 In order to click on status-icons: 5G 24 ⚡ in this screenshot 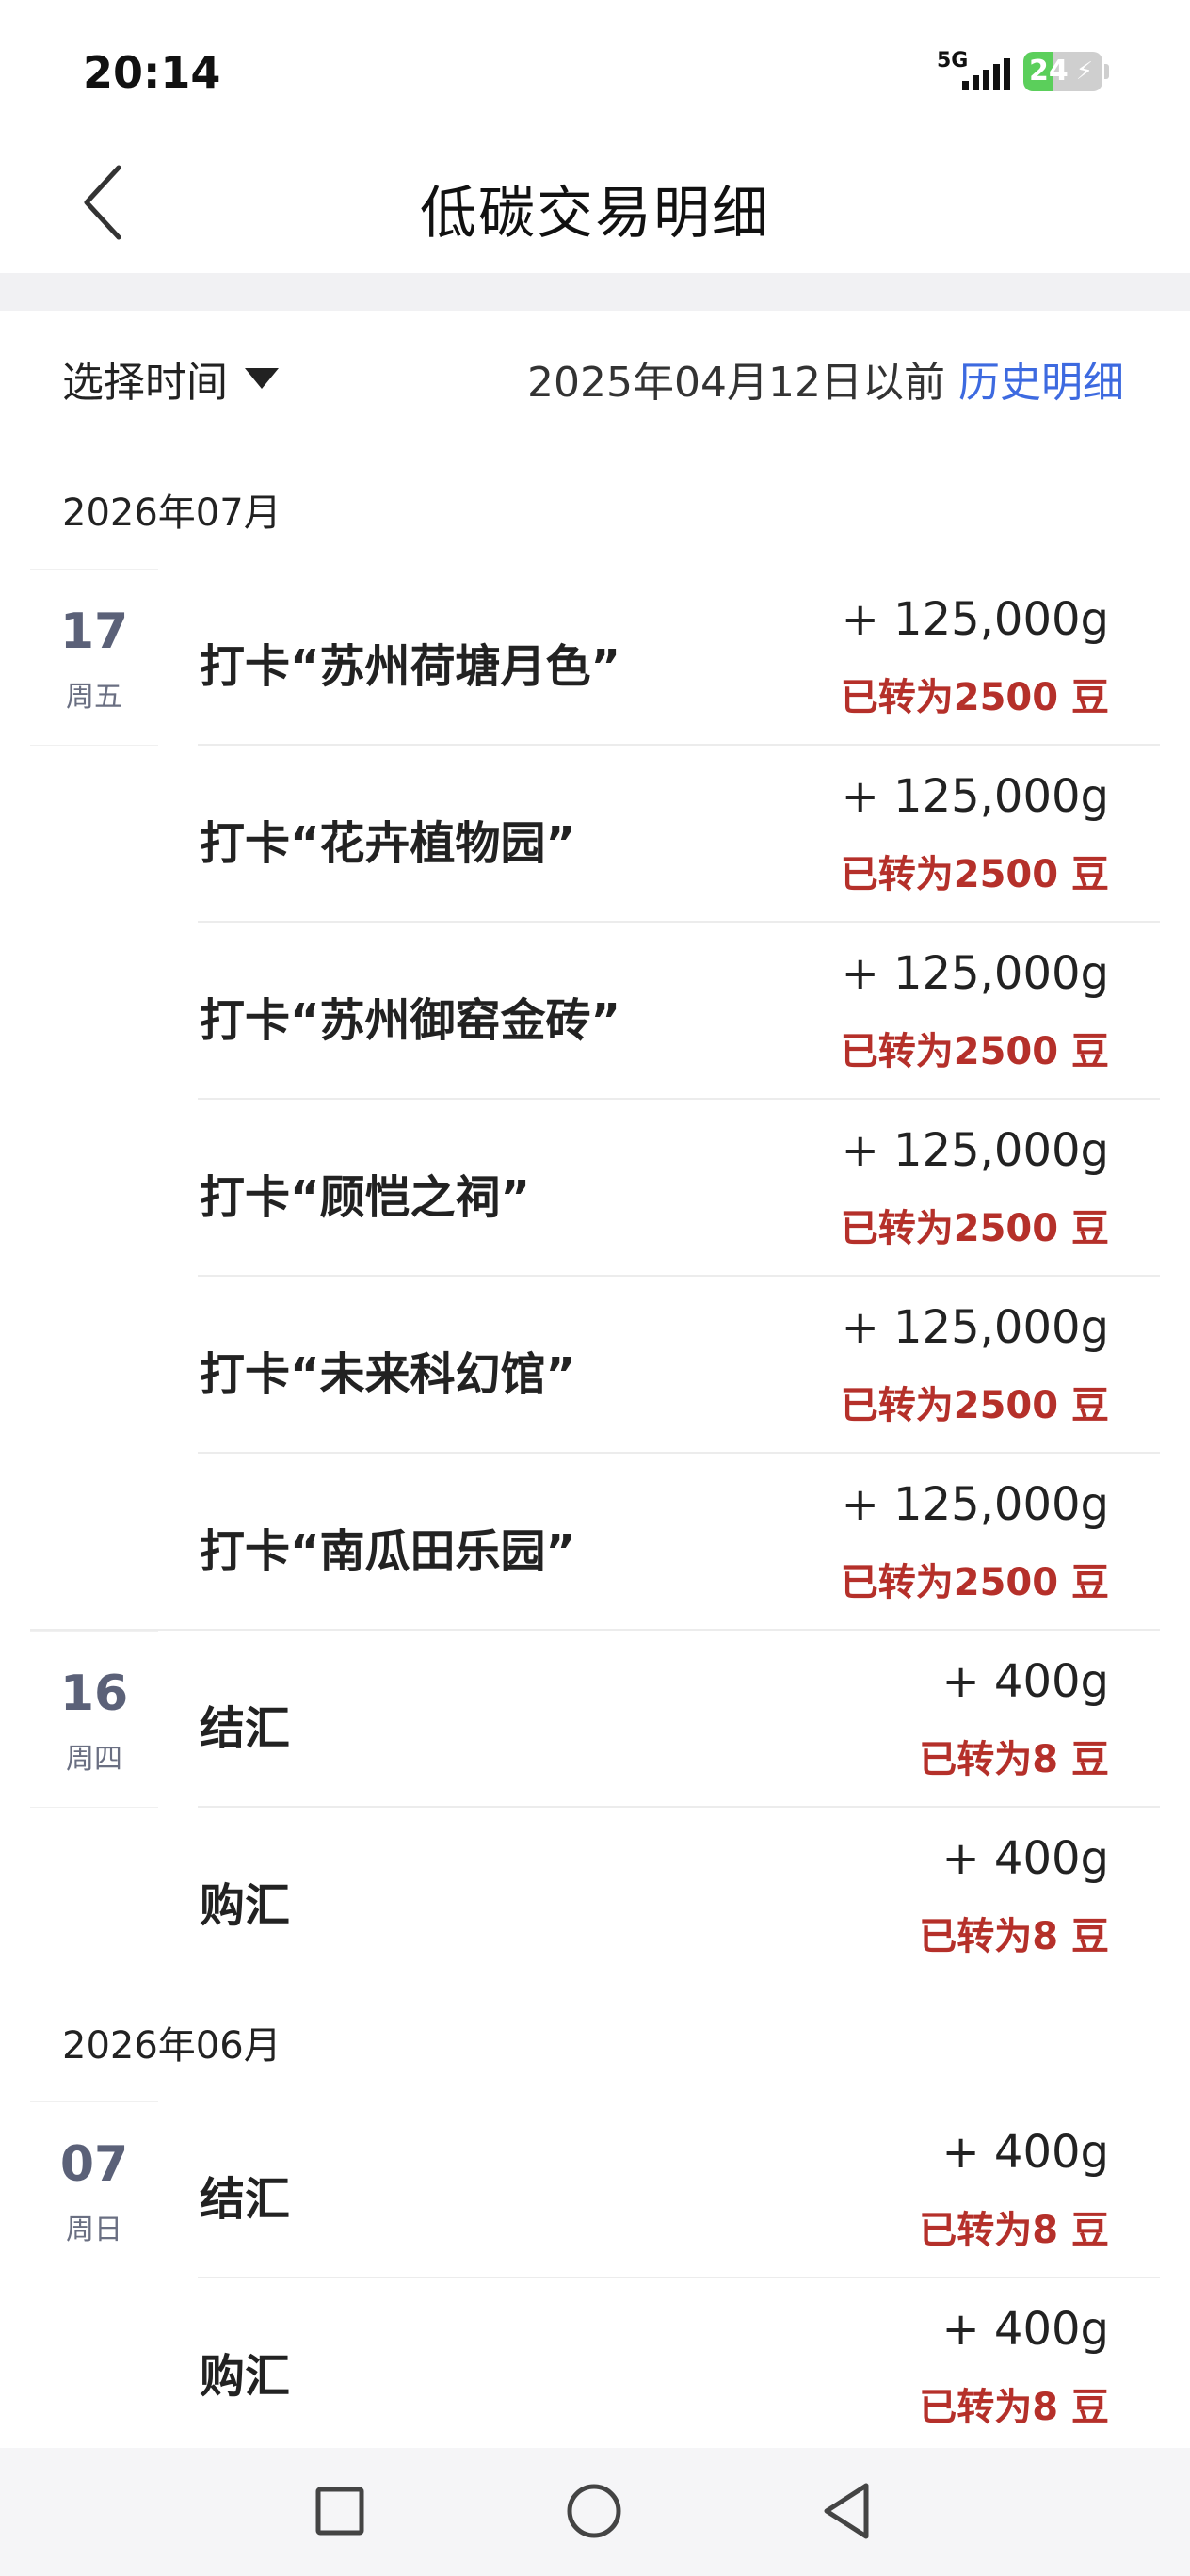, I will do `click(1023, 71)`.